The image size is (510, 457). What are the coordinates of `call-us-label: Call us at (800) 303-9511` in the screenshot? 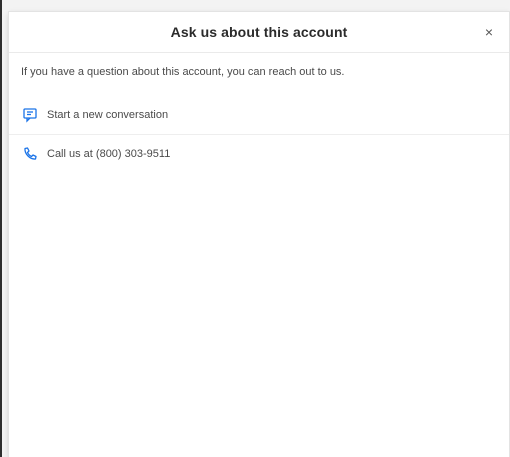 It's located at (108, 154).